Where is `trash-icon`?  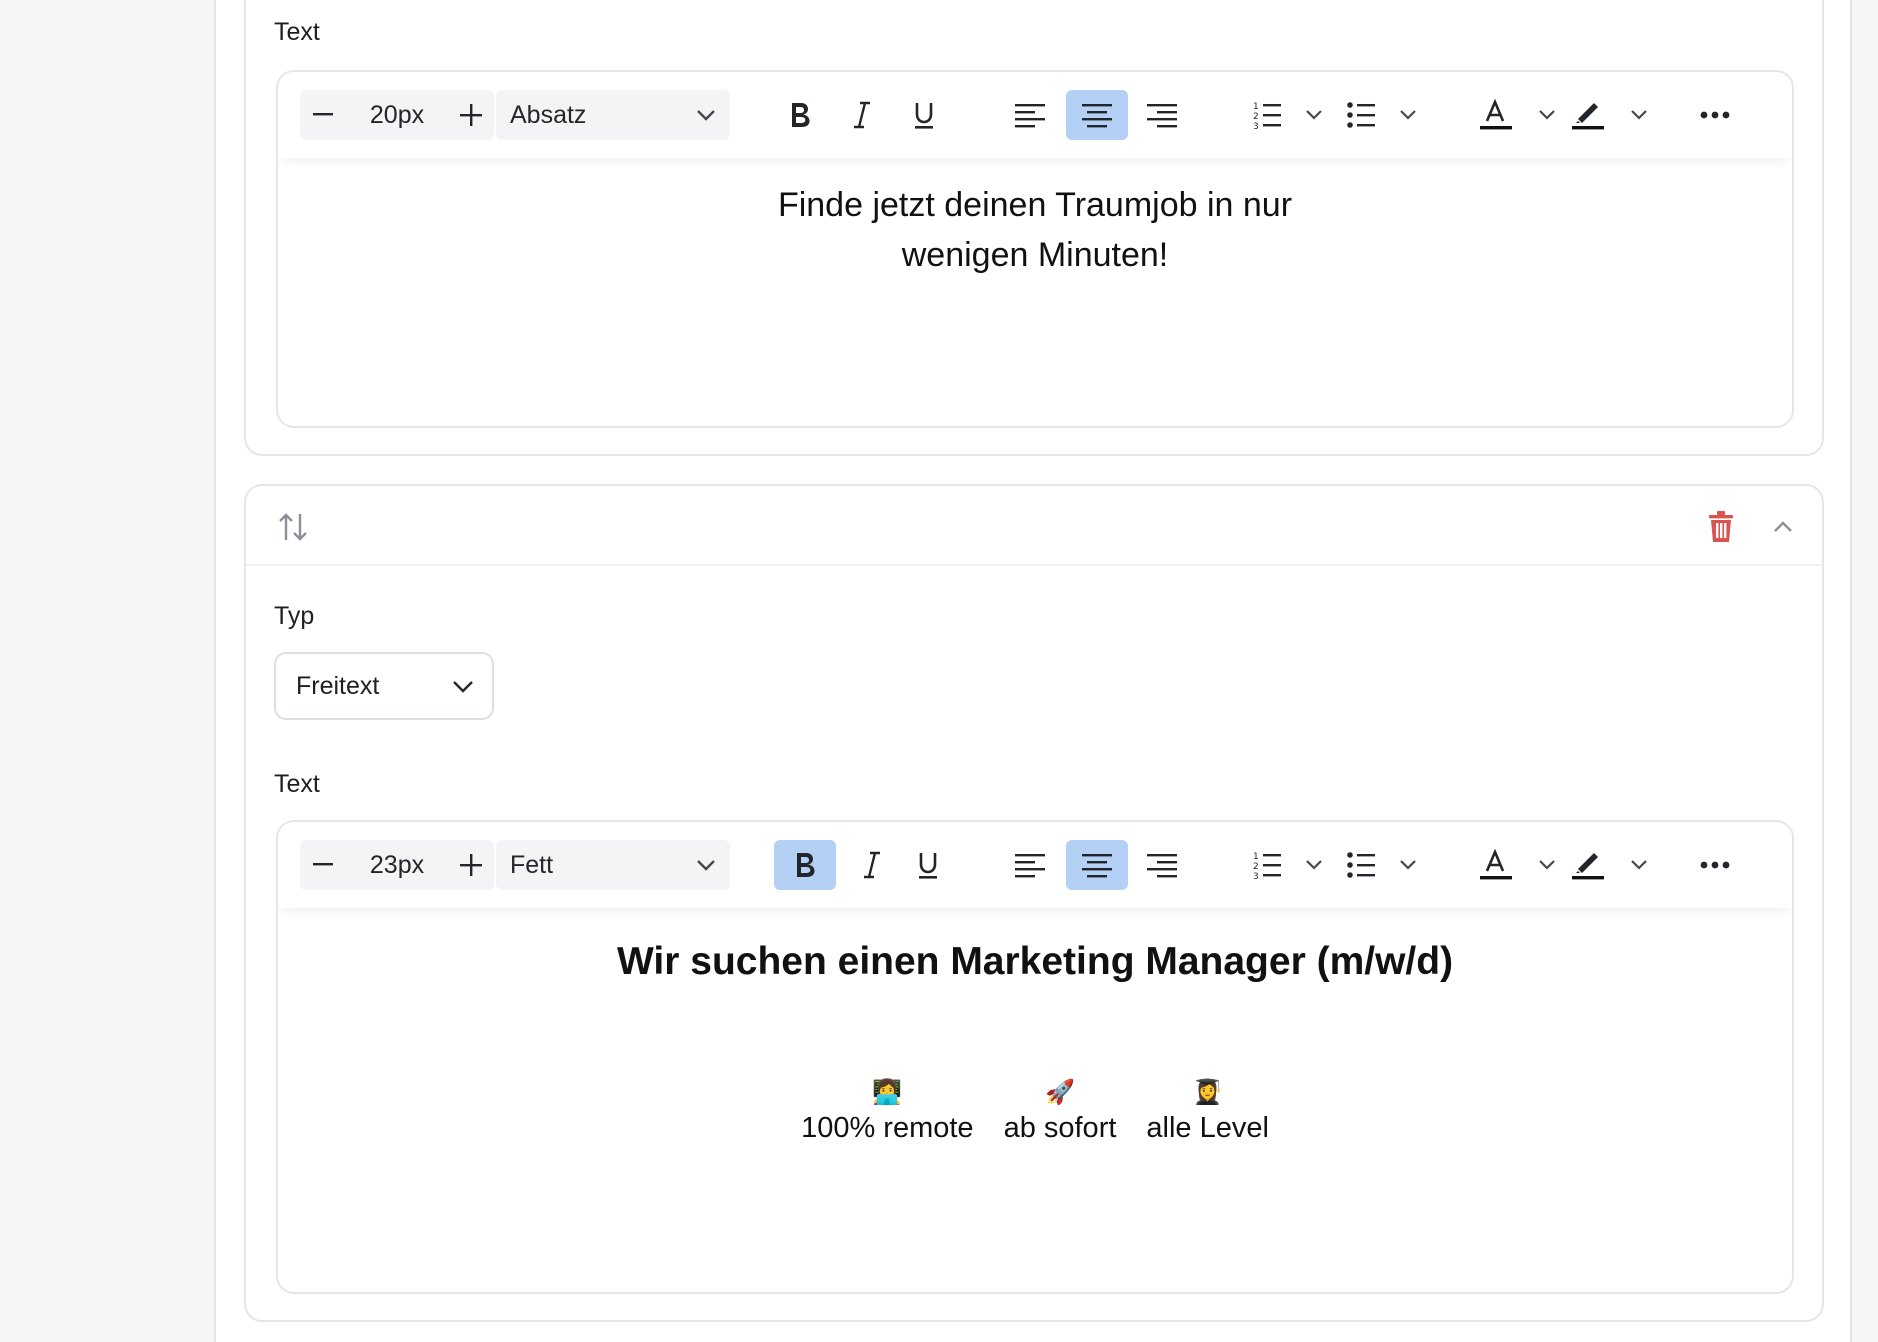 trash-icon is located at coordinates (1721, 526).